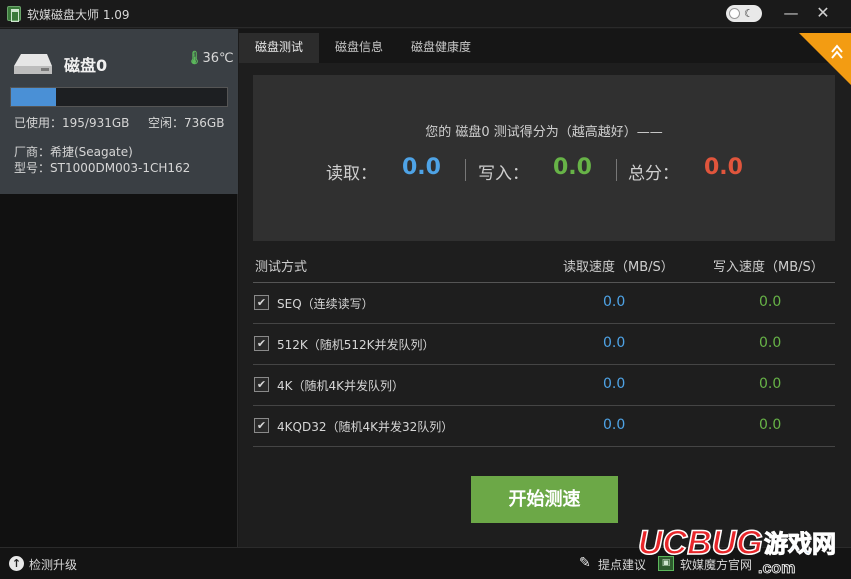 This screenshot has width=851, height=579. I want to click on tab-disk-health: 磁盘健康度, so click(441, 48).